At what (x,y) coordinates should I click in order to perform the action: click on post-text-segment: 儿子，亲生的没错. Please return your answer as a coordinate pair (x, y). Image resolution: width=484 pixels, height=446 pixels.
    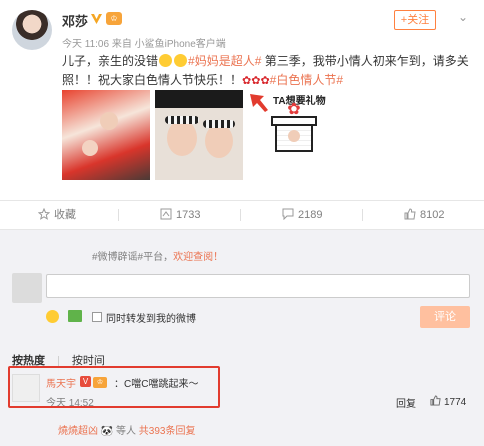
    Looking at the image, I should click on (110, 61).